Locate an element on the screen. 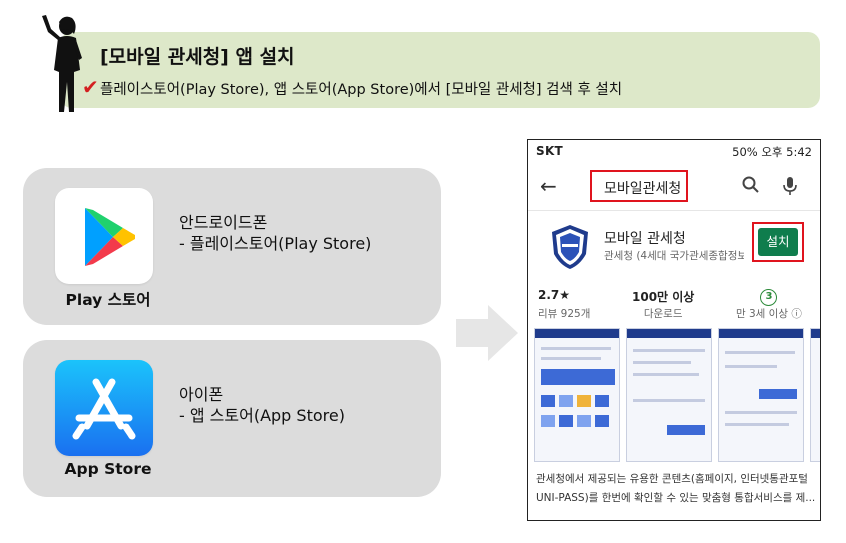 The width and height of the screenshot is (846, 543). presenter-silhouette-icon is located at coordinates (62, 63).